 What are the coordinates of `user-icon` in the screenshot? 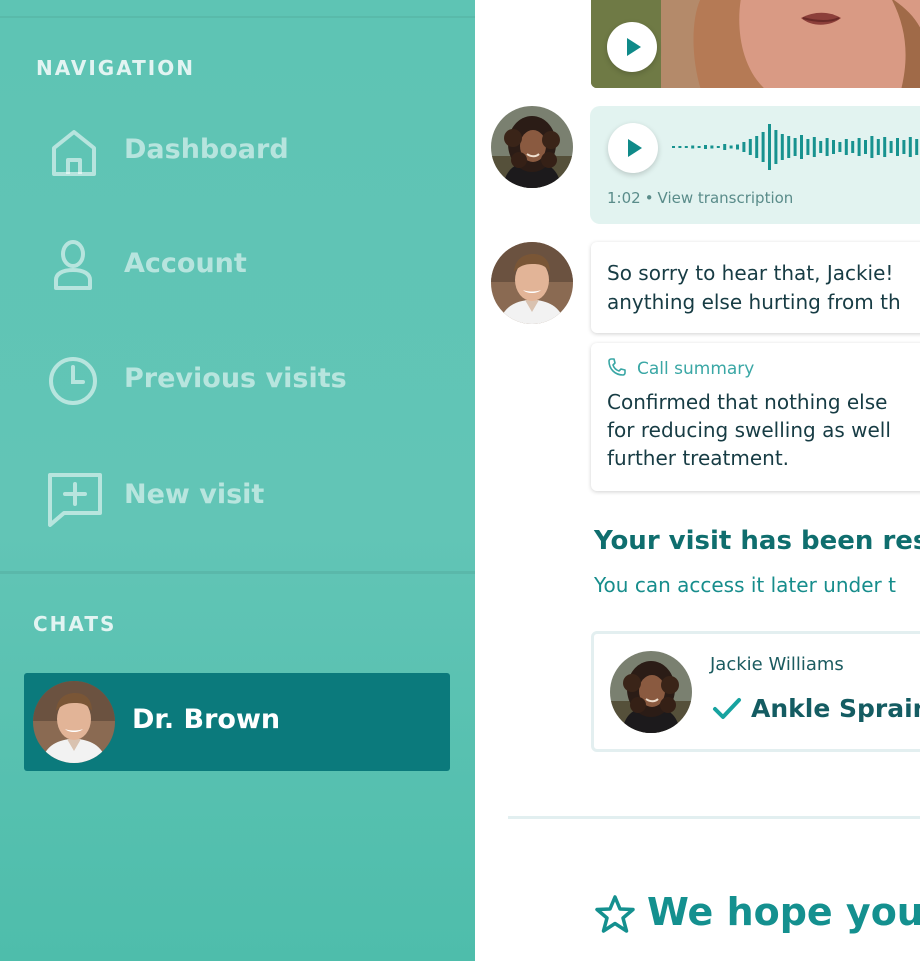 It's located at (74, 266).